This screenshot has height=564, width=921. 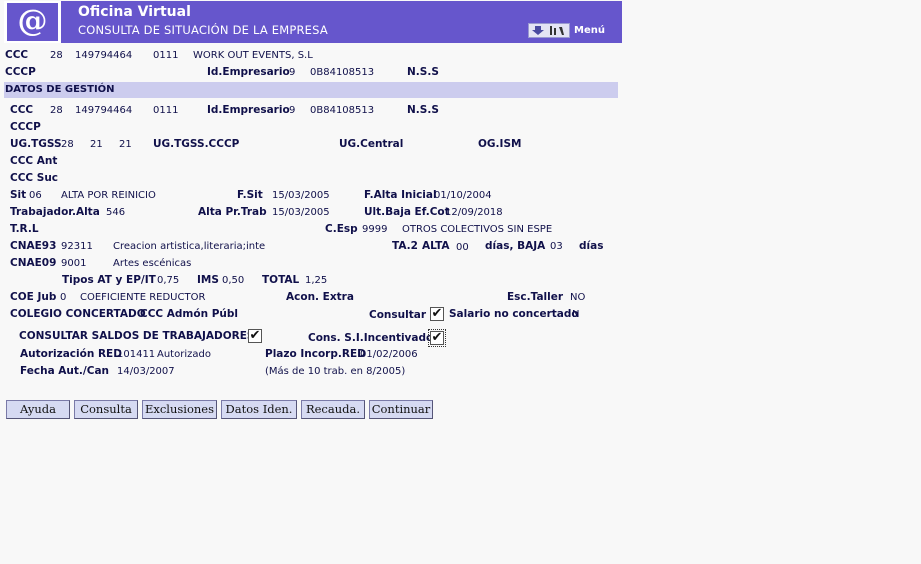 What do you see at coordinates (179, 409) in the screenshot?
I see `exclusiones-button: Exclusiones` at bounding box center [179, 409].